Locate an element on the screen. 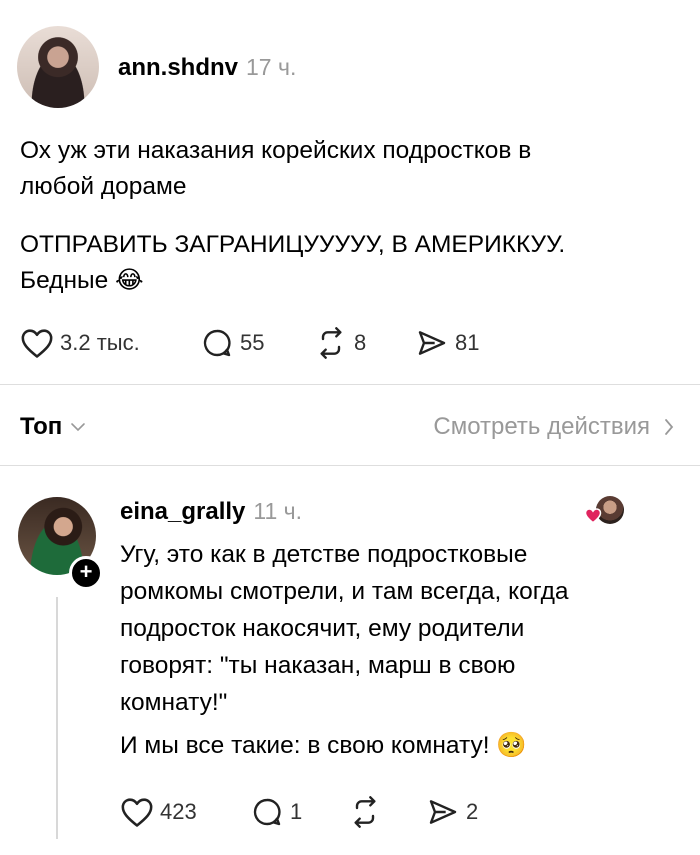 This screenshot has height=855, width=700. share-button: 81 is located at coordinates (447, 343).